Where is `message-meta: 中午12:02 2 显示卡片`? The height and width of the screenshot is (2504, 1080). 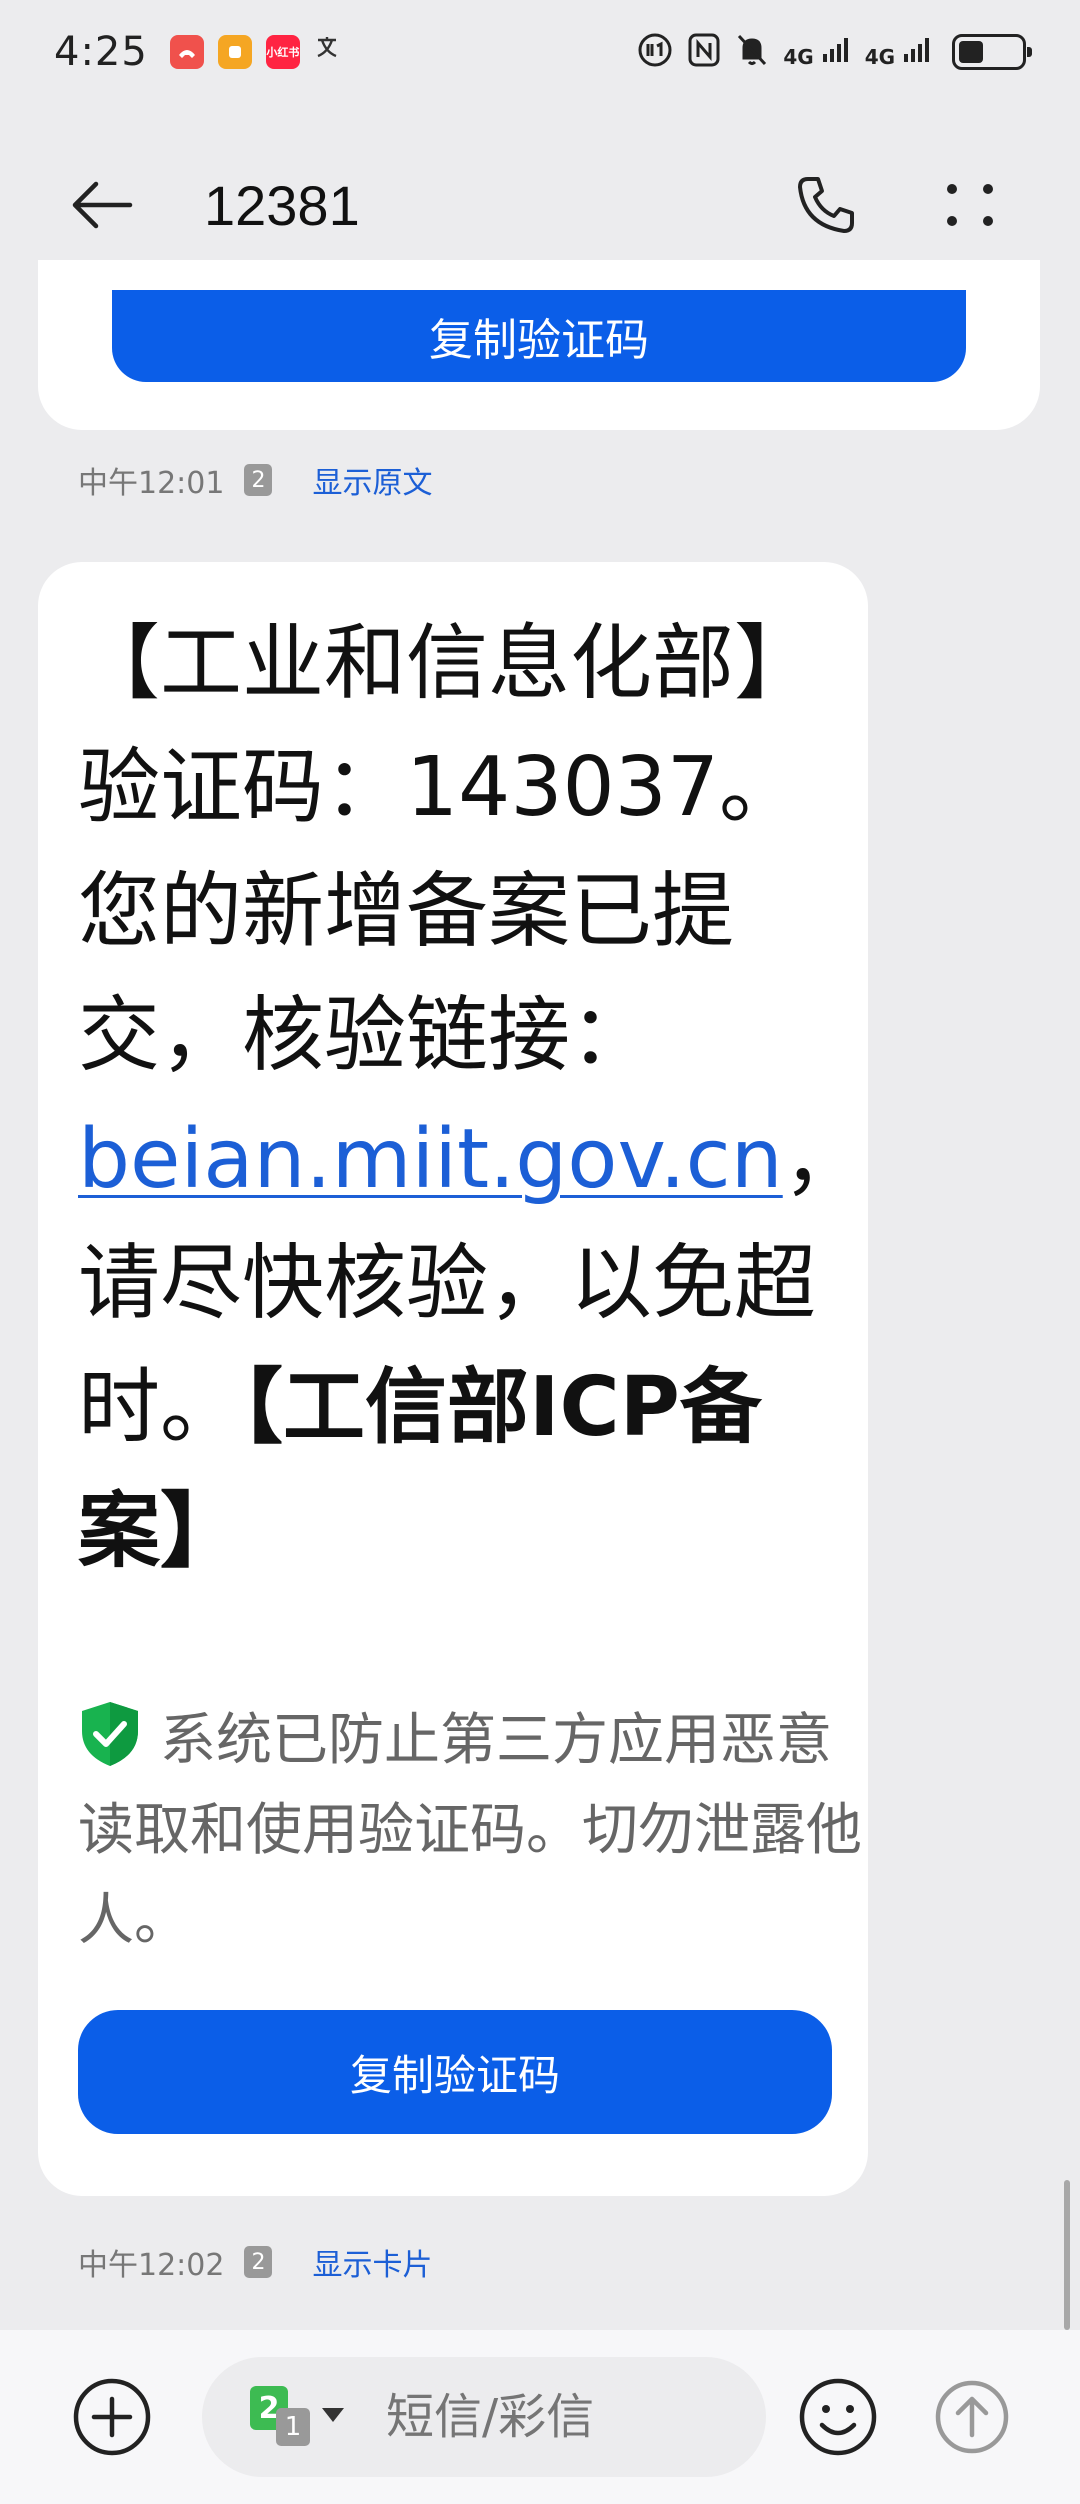
message-meta: 中午12:02 2 显示卡片 is located at coordinates (255, 2262).